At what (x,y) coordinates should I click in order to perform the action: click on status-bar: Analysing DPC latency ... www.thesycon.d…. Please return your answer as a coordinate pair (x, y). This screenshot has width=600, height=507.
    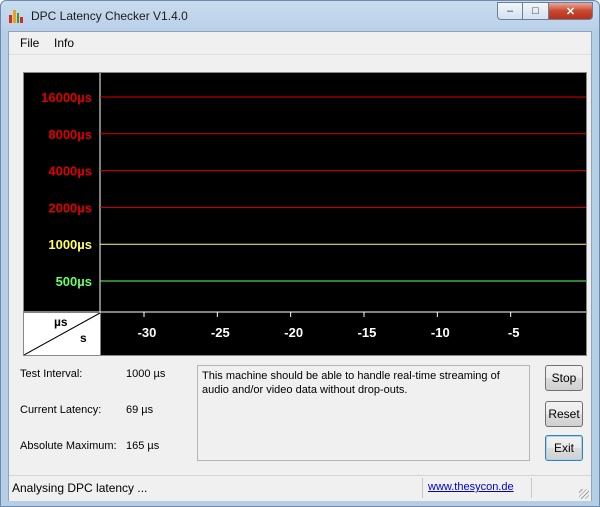
    Looking at the image, I should click on (300, 488).